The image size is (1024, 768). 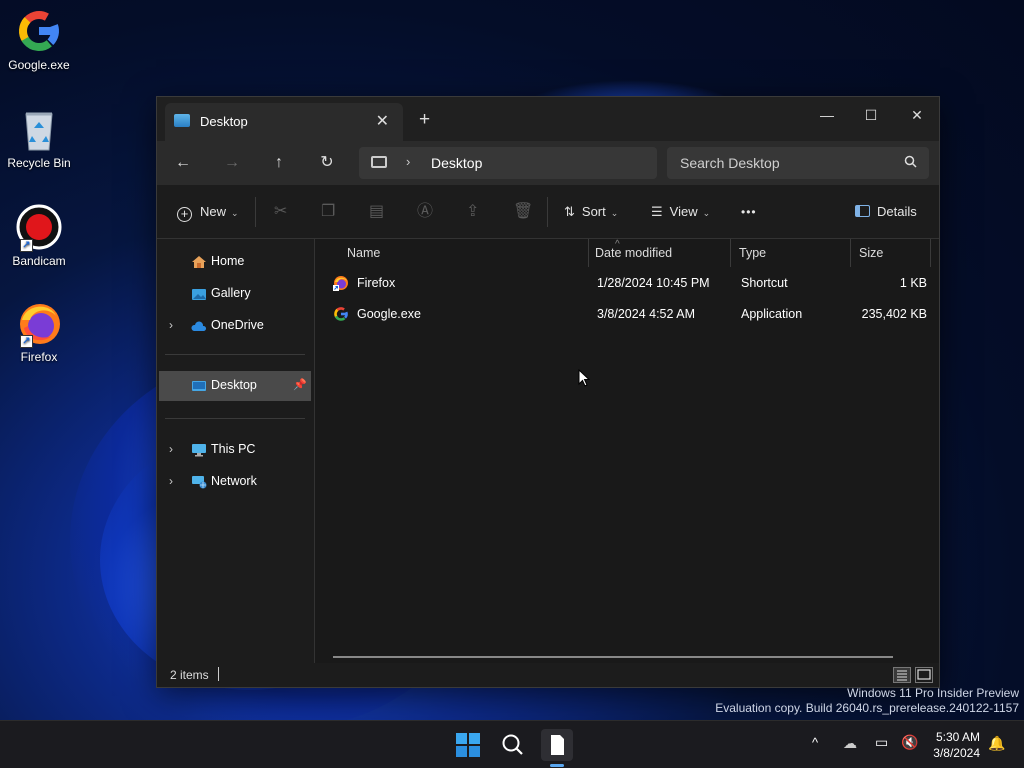 What do you see at coordinates (382, 121) in the screenshot?
I see `tab-close-button: ✕` at bounding box center [382, 121].